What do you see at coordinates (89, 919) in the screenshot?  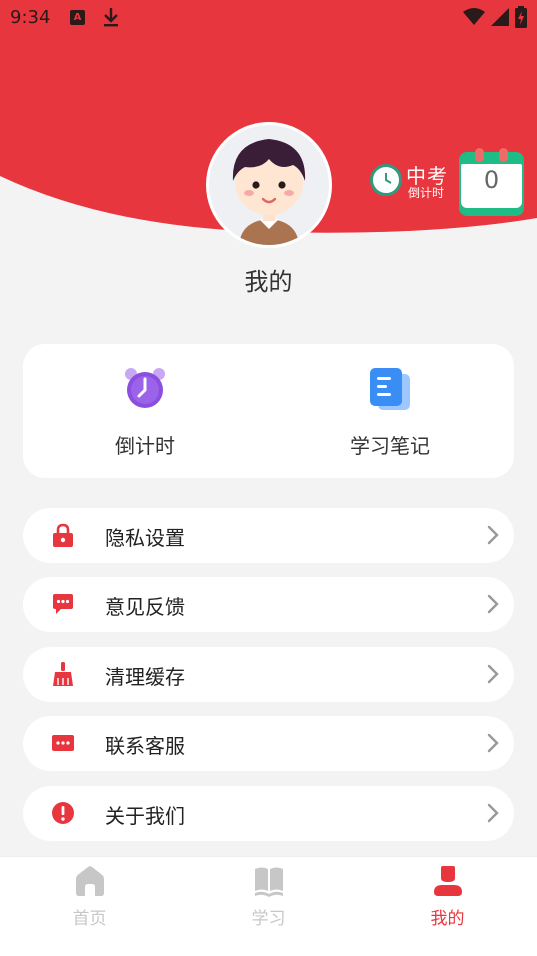 I see `tab-label: 首页` at bounding box center [89, 919].